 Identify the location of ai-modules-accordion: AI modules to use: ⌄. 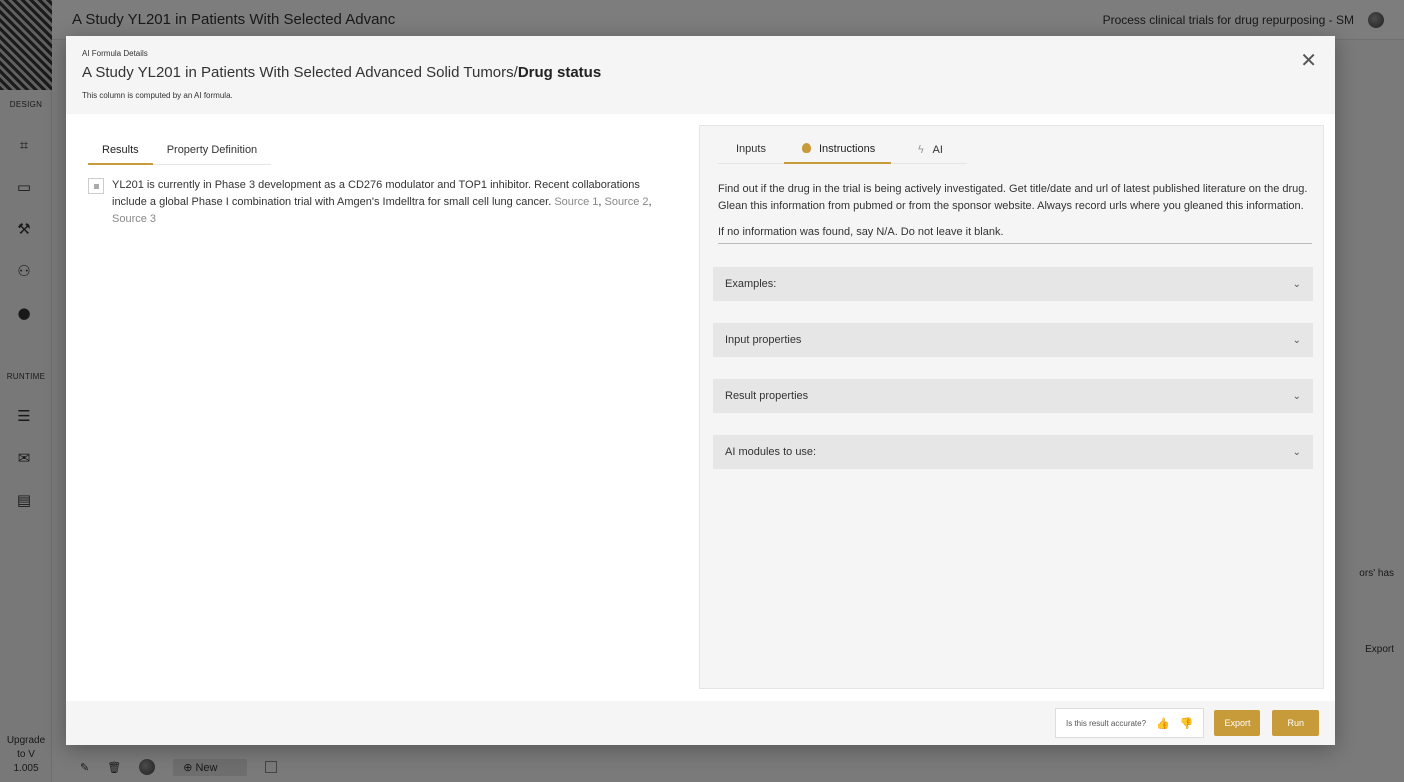
(1013, 452).